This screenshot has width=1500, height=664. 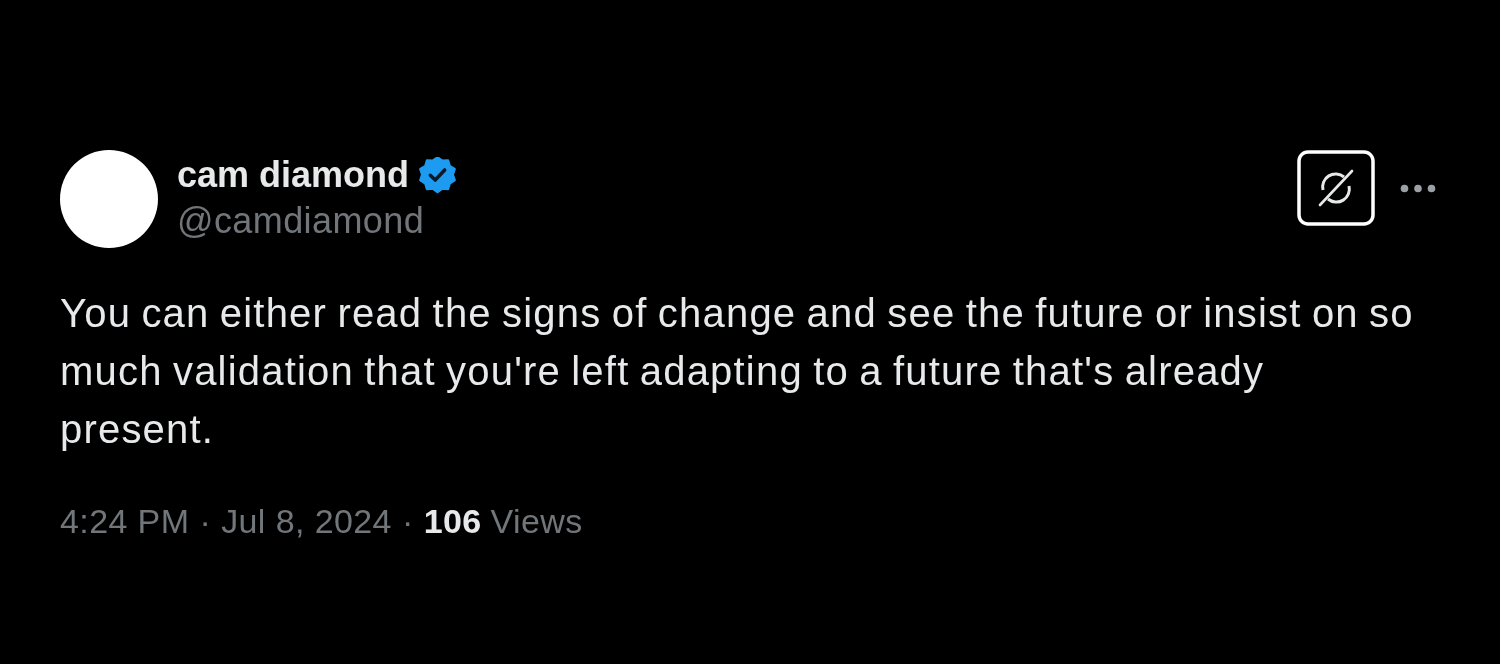 I want to click on author-handle: @camdiamond, so click(x=317, y=221).